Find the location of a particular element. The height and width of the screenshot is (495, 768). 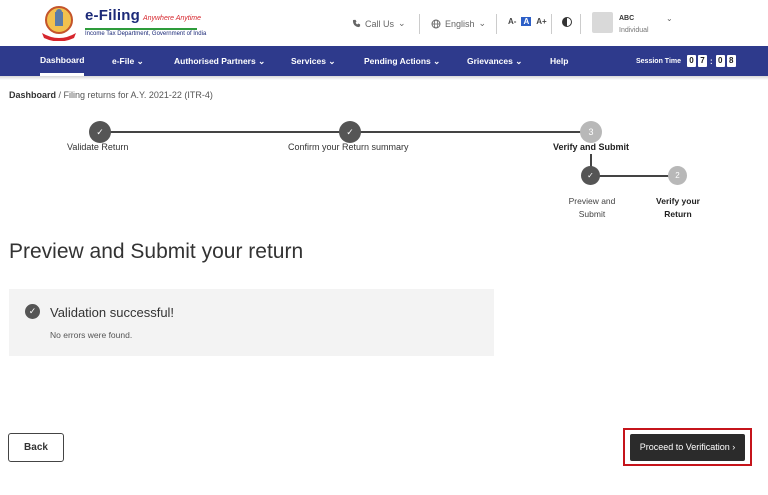

nav-pending-actions-label: Pending Actions is located at coordinates (397, 61).